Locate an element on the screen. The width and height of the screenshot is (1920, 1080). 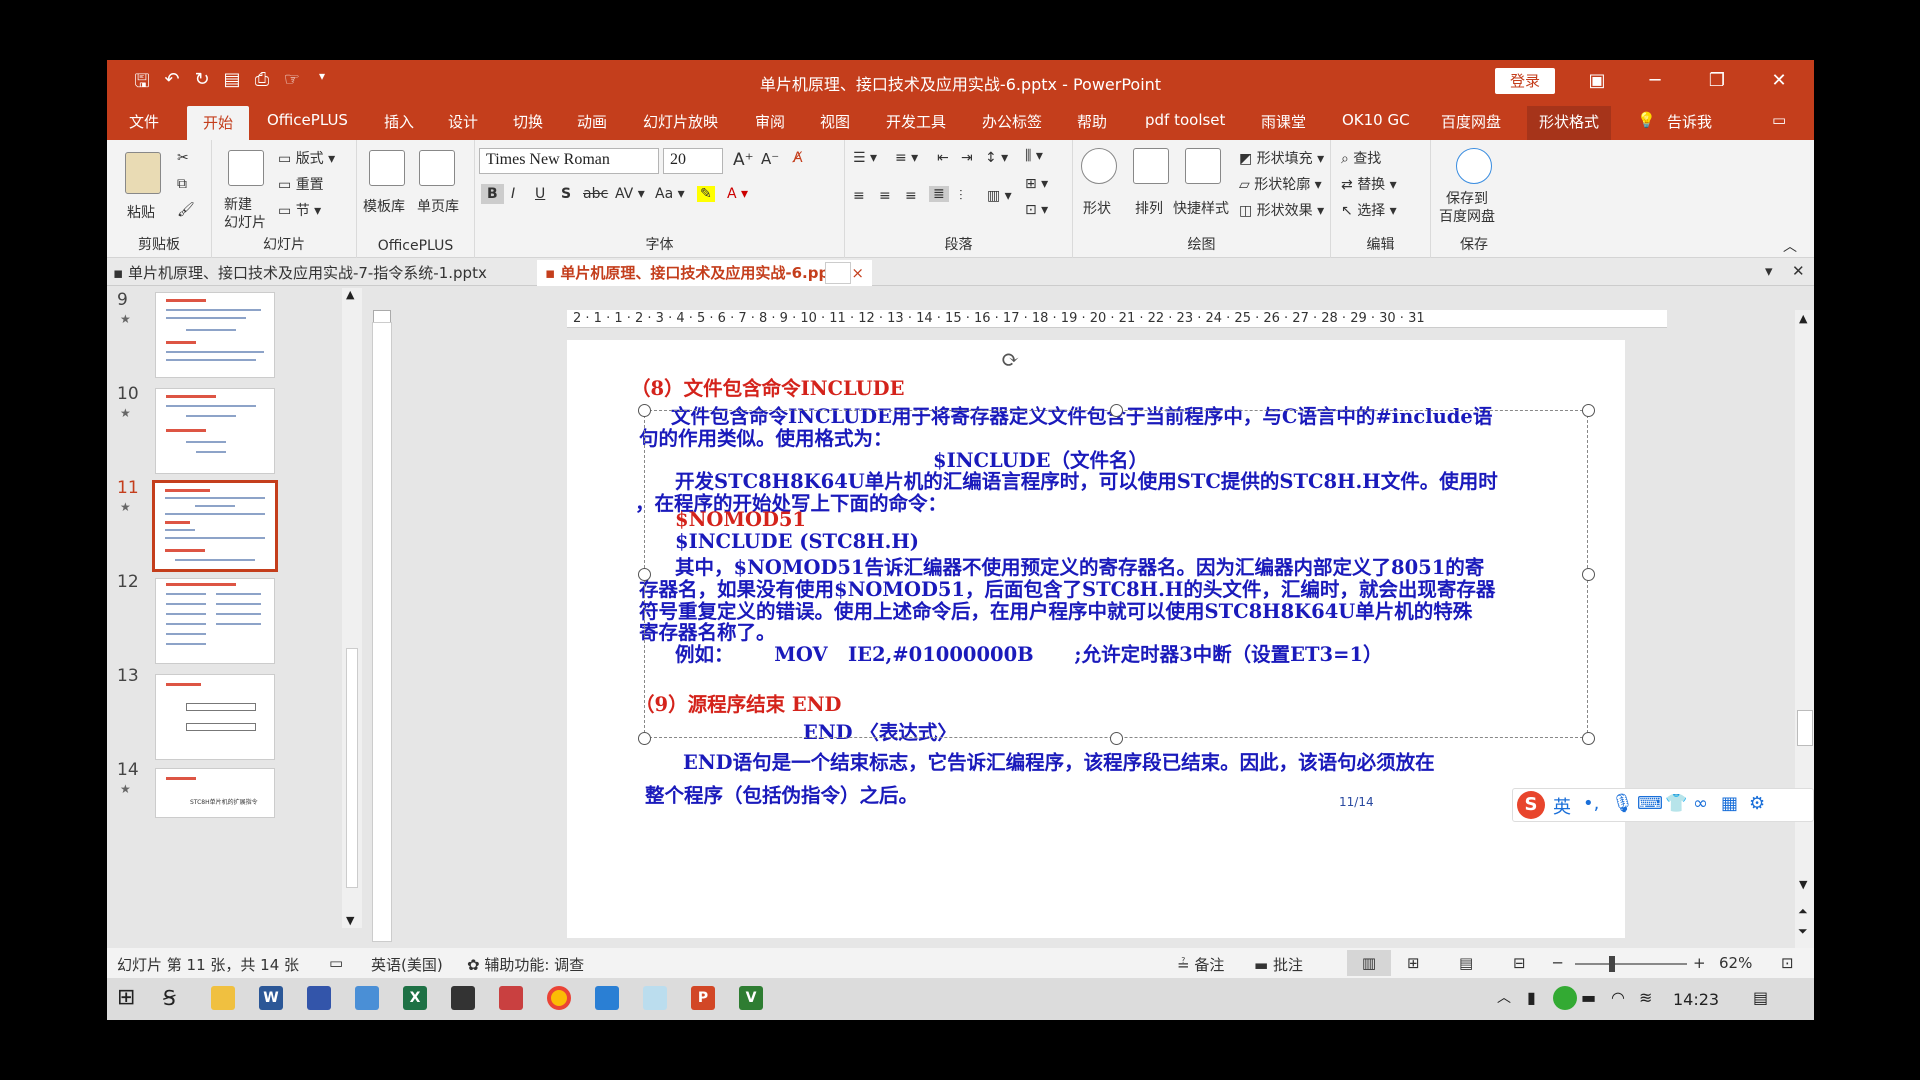
arrange-button: 排列 is located at coordinates (1149, 208).